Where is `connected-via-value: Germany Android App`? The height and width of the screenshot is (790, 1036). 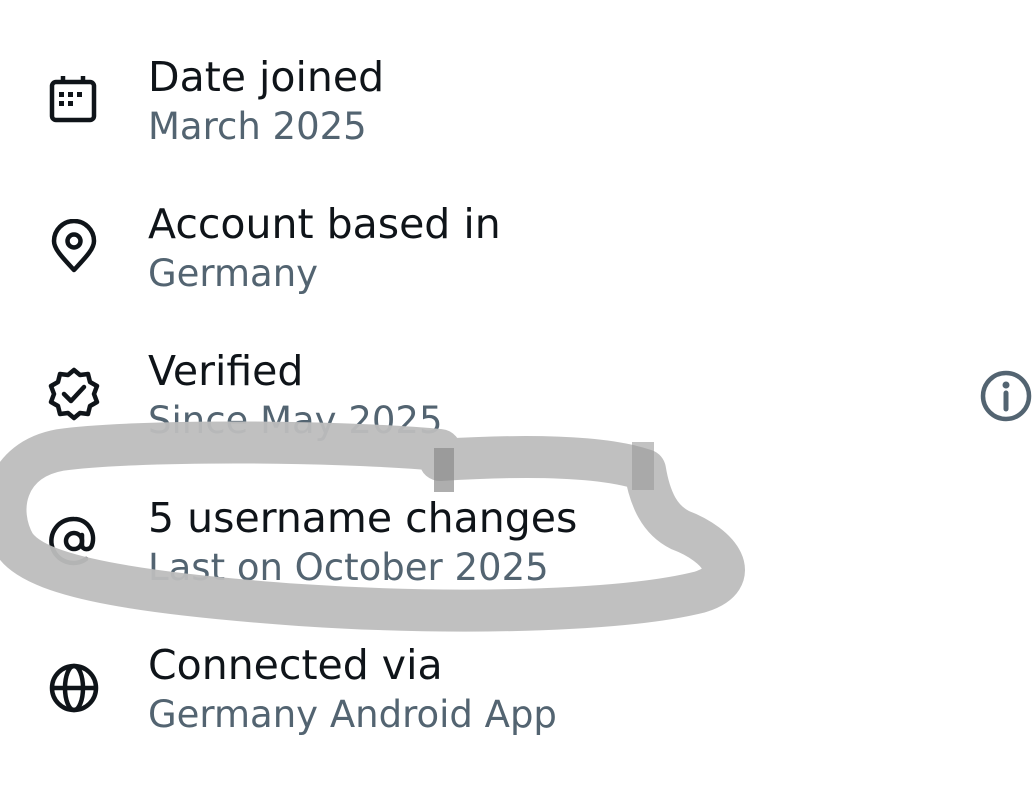
connected-via-value: Germany Android App is located at coordinates (352, 714).